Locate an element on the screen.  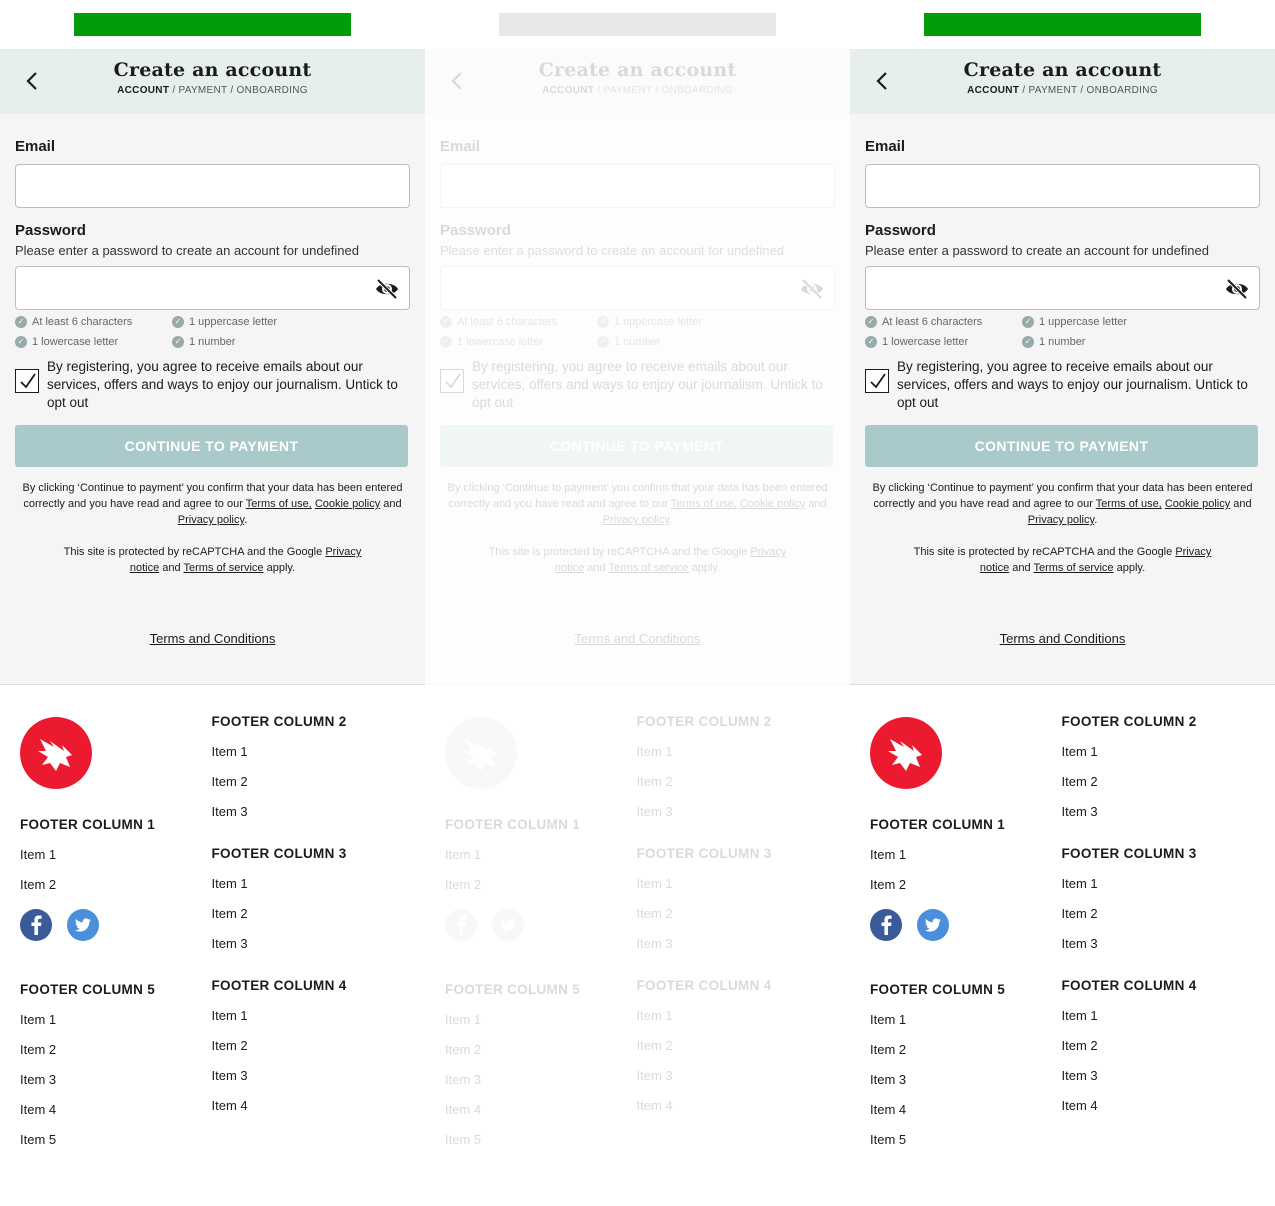
top-banner is located at coordinates (212, 24).